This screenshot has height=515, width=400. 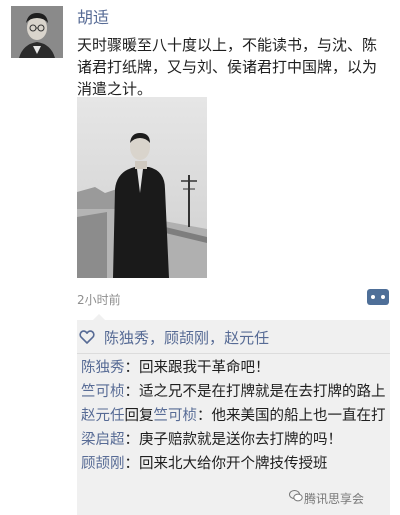 I want to click on comment-item: 梁启超：庚子赔款就是送你去打牌的吗！, so click(x=233, y=440).